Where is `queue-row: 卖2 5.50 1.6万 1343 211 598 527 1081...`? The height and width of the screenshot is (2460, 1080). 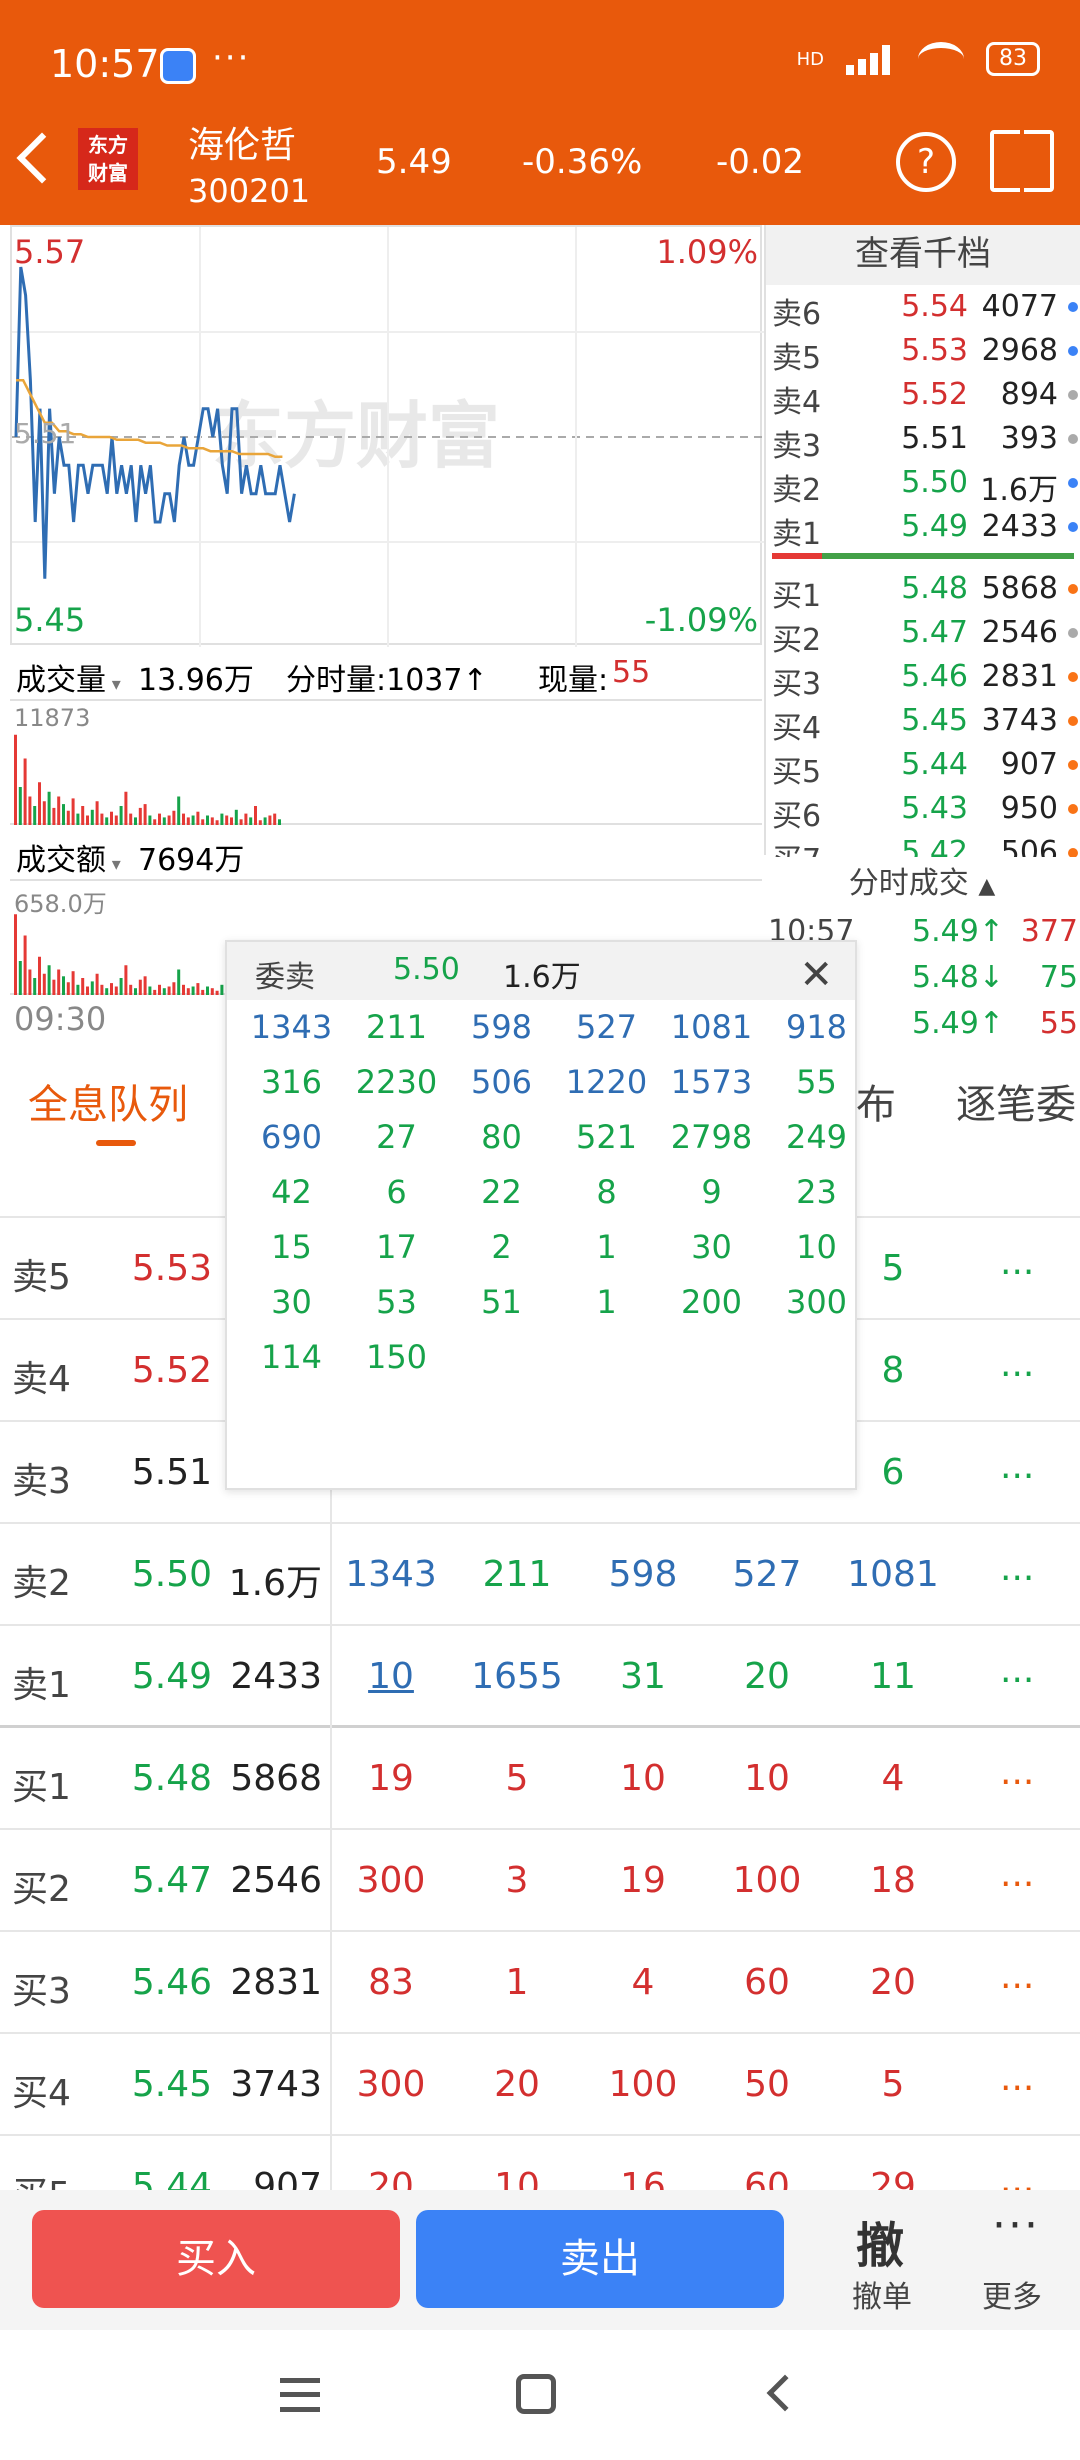
queue-row: 卖2 5.50 1.6万 1343 211 598 527 1081... is located at coordinates (540, 1575).